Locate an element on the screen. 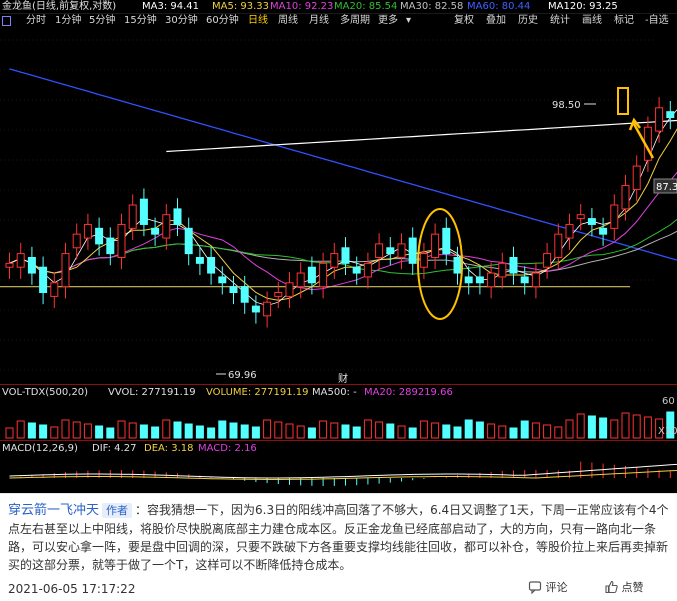  highlight-box is located at coordinates (623, 101).